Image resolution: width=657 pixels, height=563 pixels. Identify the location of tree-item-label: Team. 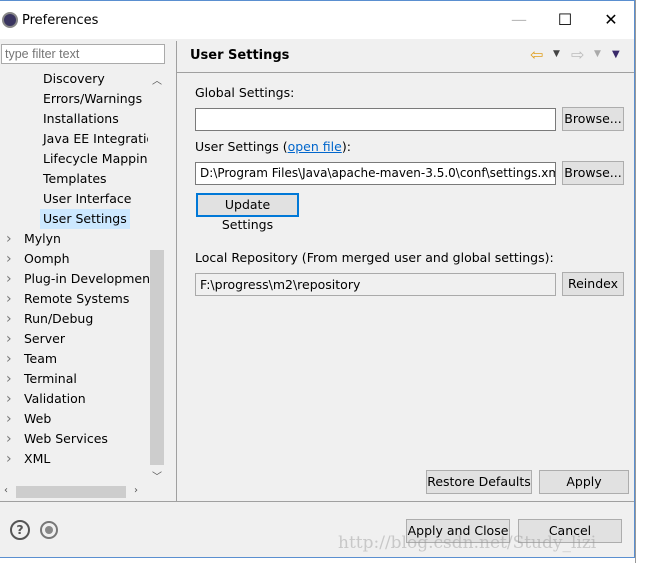
(41, 358).